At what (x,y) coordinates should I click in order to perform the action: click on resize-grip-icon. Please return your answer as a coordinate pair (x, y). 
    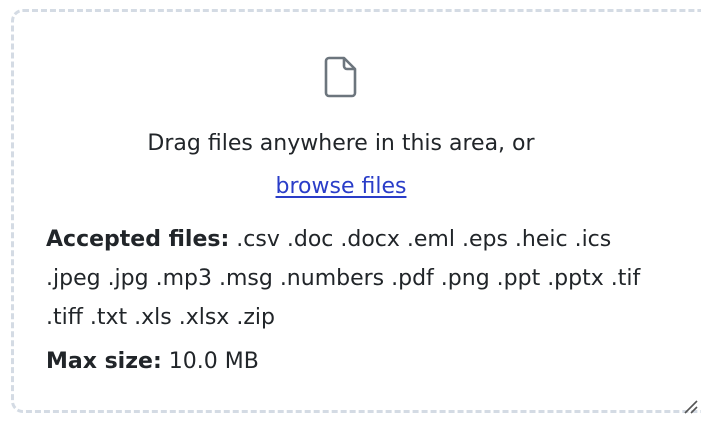
    Looking at the image, I should click on (690, 406).